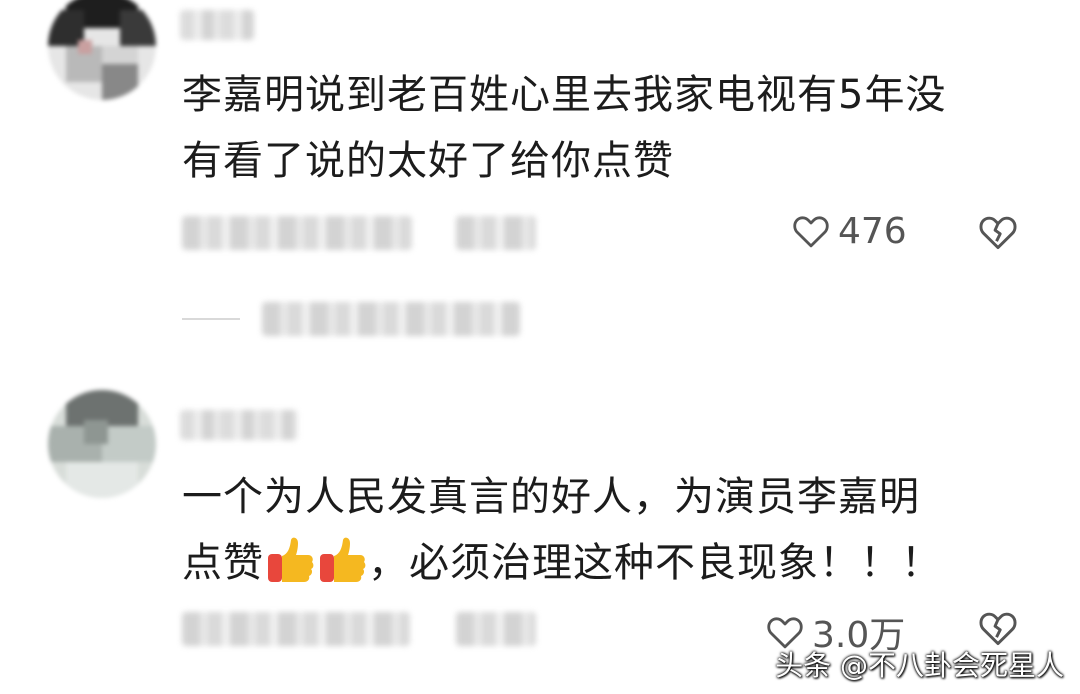 This screenshot has width=1080, height=694. Describe the element at coordinates (655, 563) in the screenshot. I see `comment-text: ，必须治理这种不良现象！！！` at that location.